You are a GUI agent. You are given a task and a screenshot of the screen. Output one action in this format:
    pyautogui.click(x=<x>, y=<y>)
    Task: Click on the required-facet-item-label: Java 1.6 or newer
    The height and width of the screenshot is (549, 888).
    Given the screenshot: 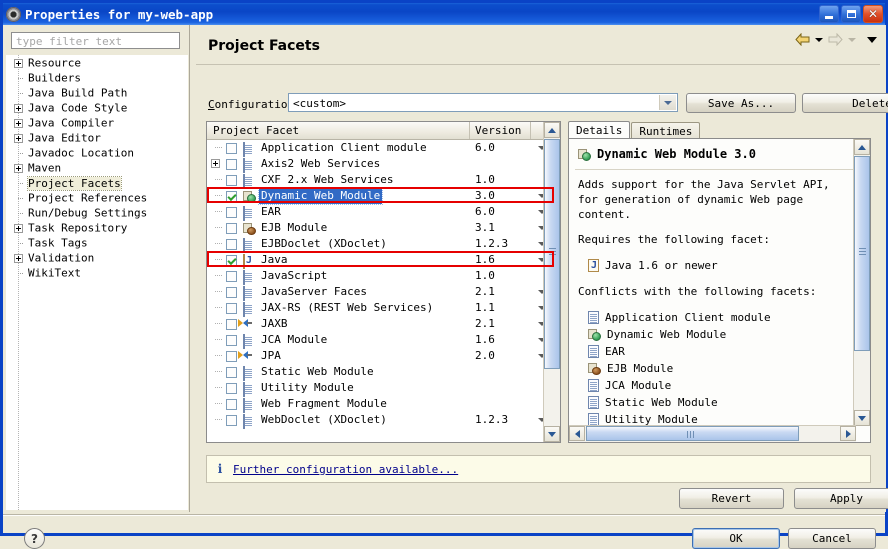 What is the action you would take?
    pyautogui.click(x=661, y=265)
    